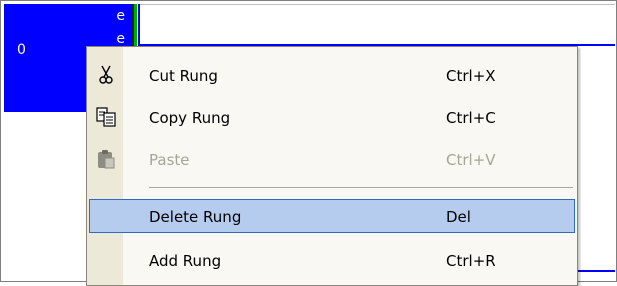 The image size is (617, 286). What do you see at coordinates (190, 118) in the screenshot?
I see `menu-item-label: Copy Rung` at bounding box center [190, 118].